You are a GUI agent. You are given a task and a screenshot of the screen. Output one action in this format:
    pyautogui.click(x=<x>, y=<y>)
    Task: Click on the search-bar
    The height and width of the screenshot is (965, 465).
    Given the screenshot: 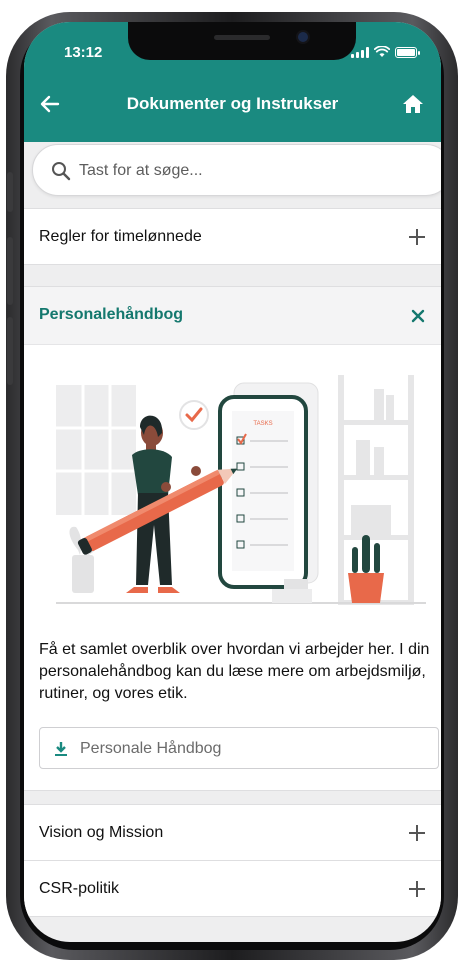 What is the action you would take?
    pyautogui.click(x=236, y=170)
    